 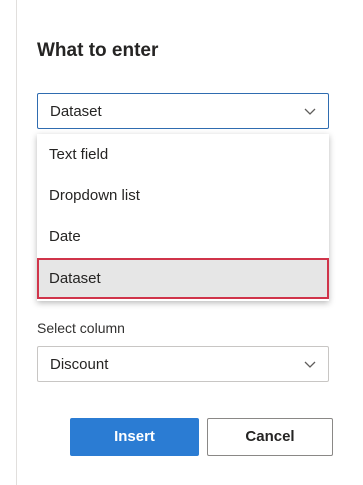 What do you see at coordinates (183, 195) in the screenshot?
I see `option-dropdown-list: Dropdown list` at bounding box center [183, 195].